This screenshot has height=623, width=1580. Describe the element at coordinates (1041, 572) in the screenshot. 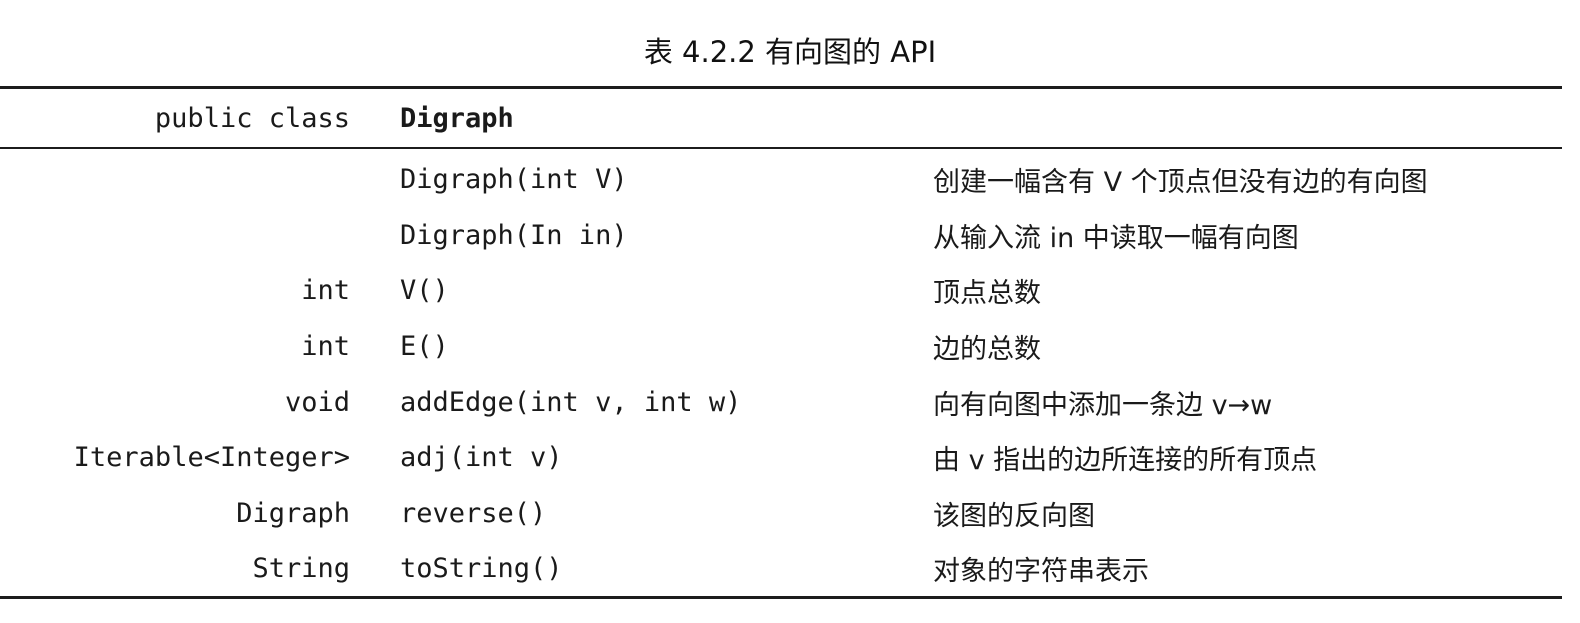

I see `method-description: 对象的字符串表示` at that location.